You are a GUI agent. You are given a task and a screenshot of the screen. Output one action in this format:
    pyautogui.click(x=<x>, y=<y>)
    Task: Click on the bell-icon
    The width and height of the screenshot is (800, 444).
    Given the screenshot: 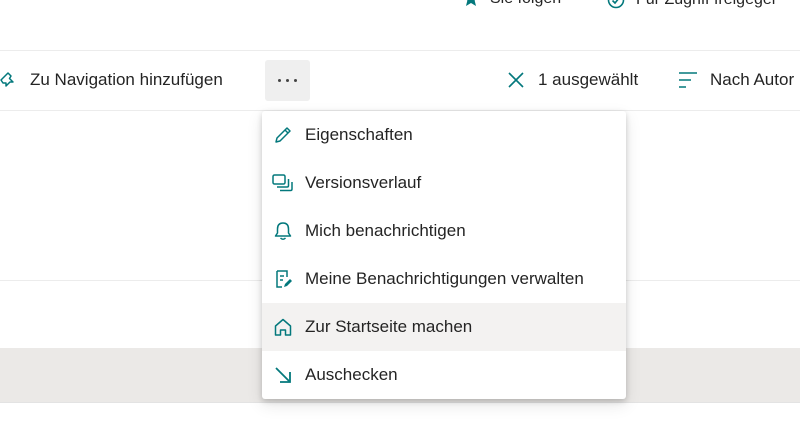 What is the action you would take?
    pyautogui.click(x=283, y=231)
    